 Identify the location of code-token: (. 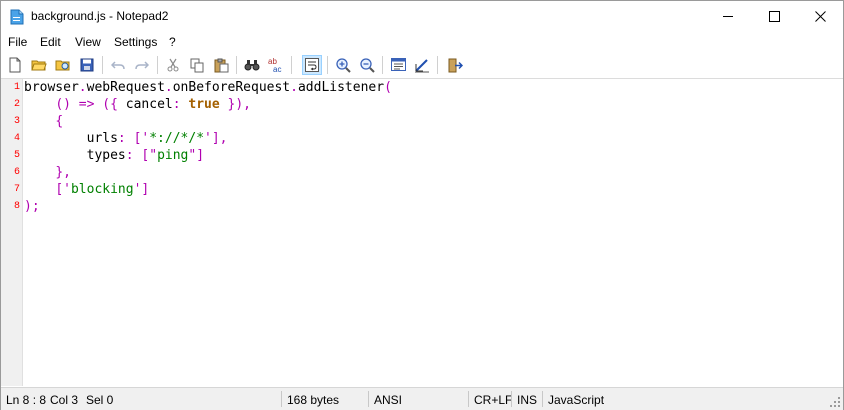
(388, 87).